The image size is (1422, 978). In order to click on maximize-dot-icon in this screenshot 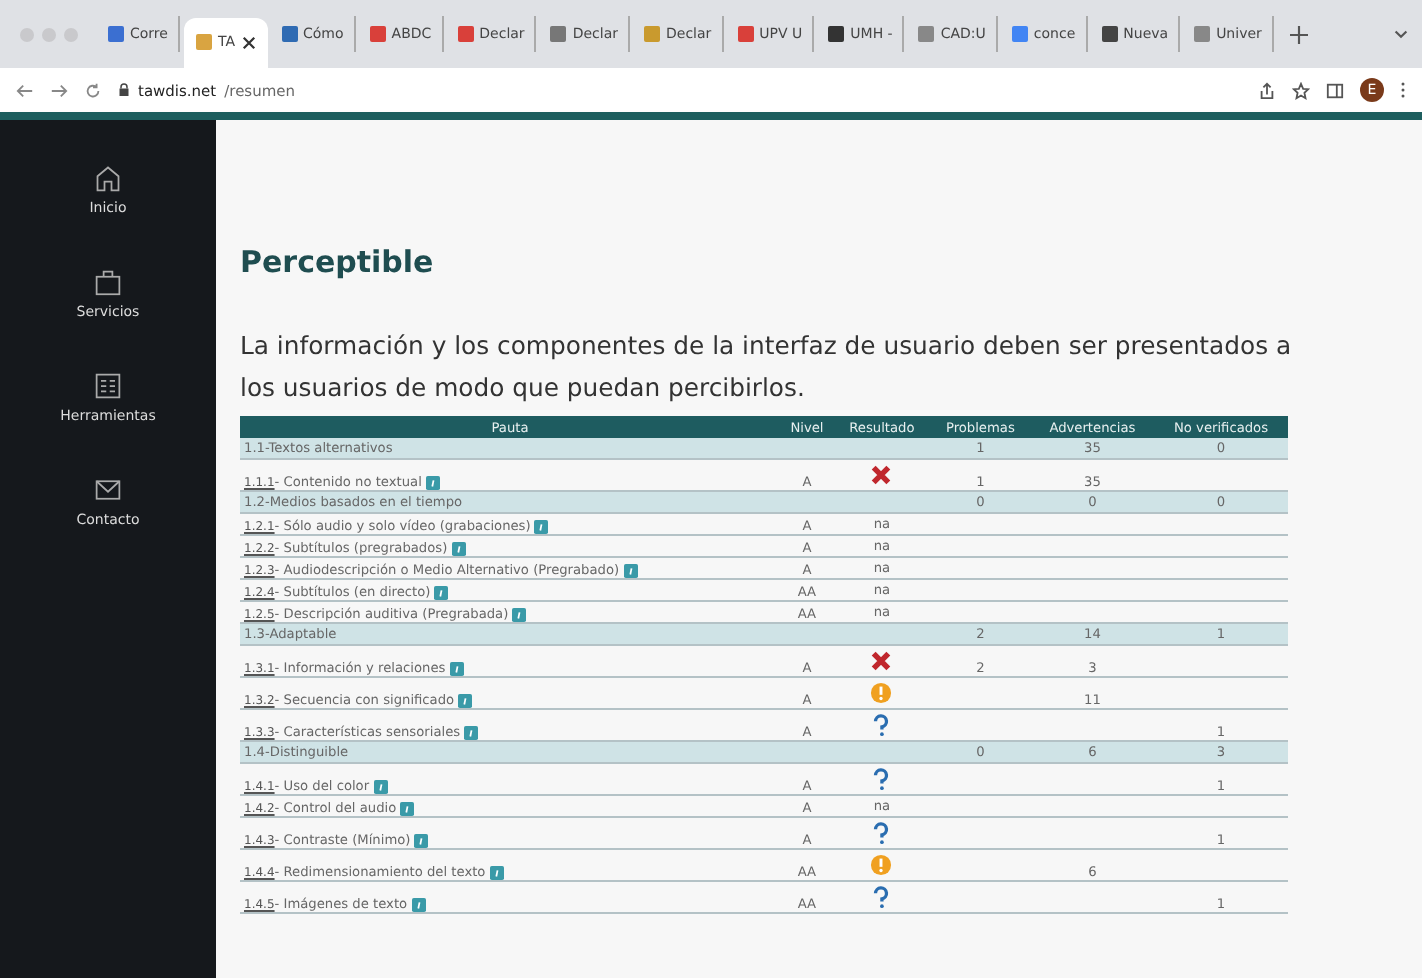, I will do `click(71, 34)`.